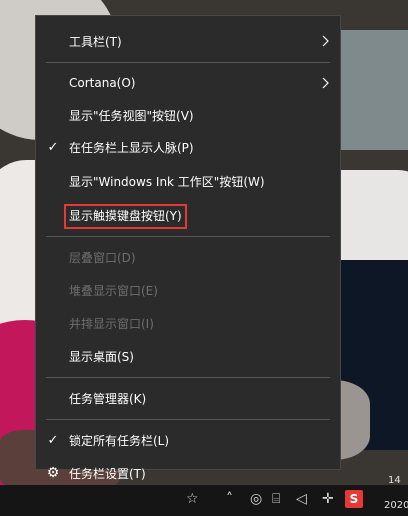 This screenshot has height=516, width=408. I want to click on clock-date: 2020, so click(396, 505).